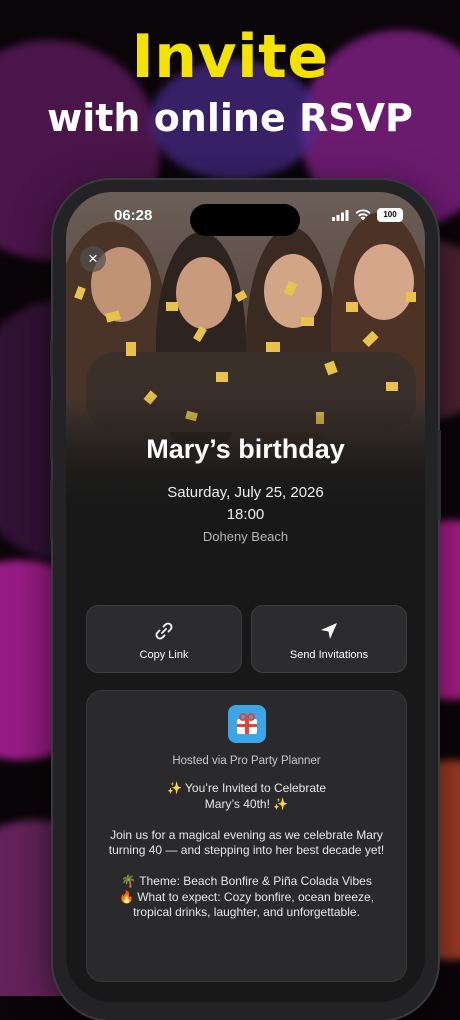 Image resolution: width=460 pixels, height=1020 pixels. I want to click on dynamic-island, so click(245, 220).